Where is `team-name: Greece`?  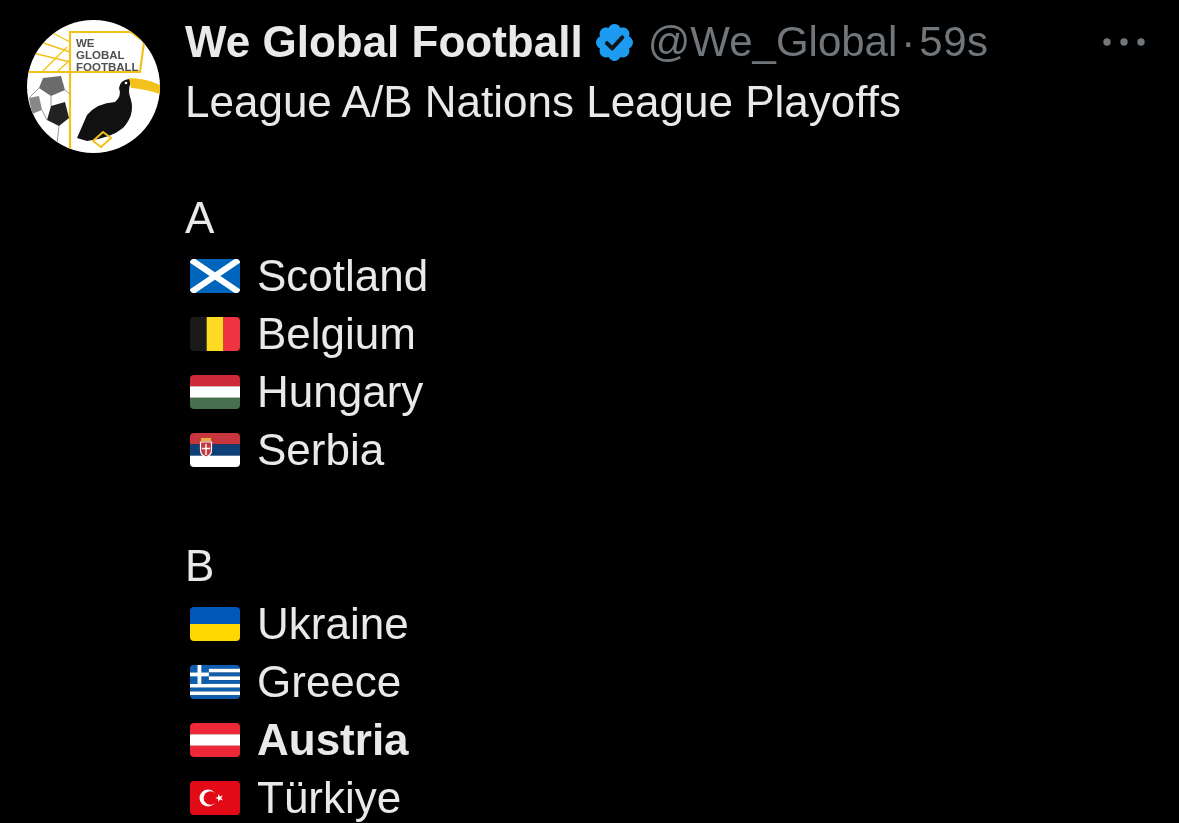 team-name: Greece is located at coordinates (329, 682).